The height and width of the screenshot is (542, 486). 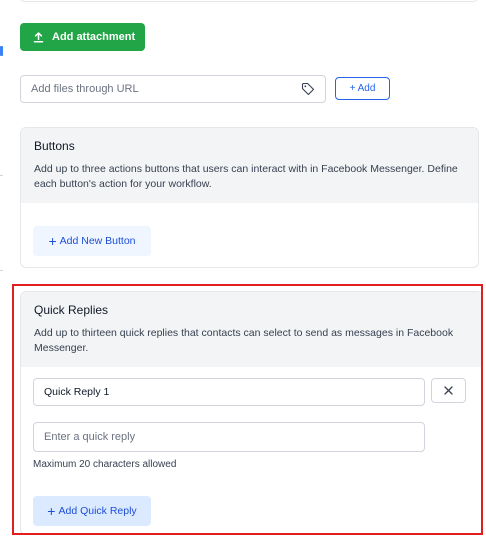 I want to click on add-new-button-button: + Add New Button, so click(x=92, y=241).